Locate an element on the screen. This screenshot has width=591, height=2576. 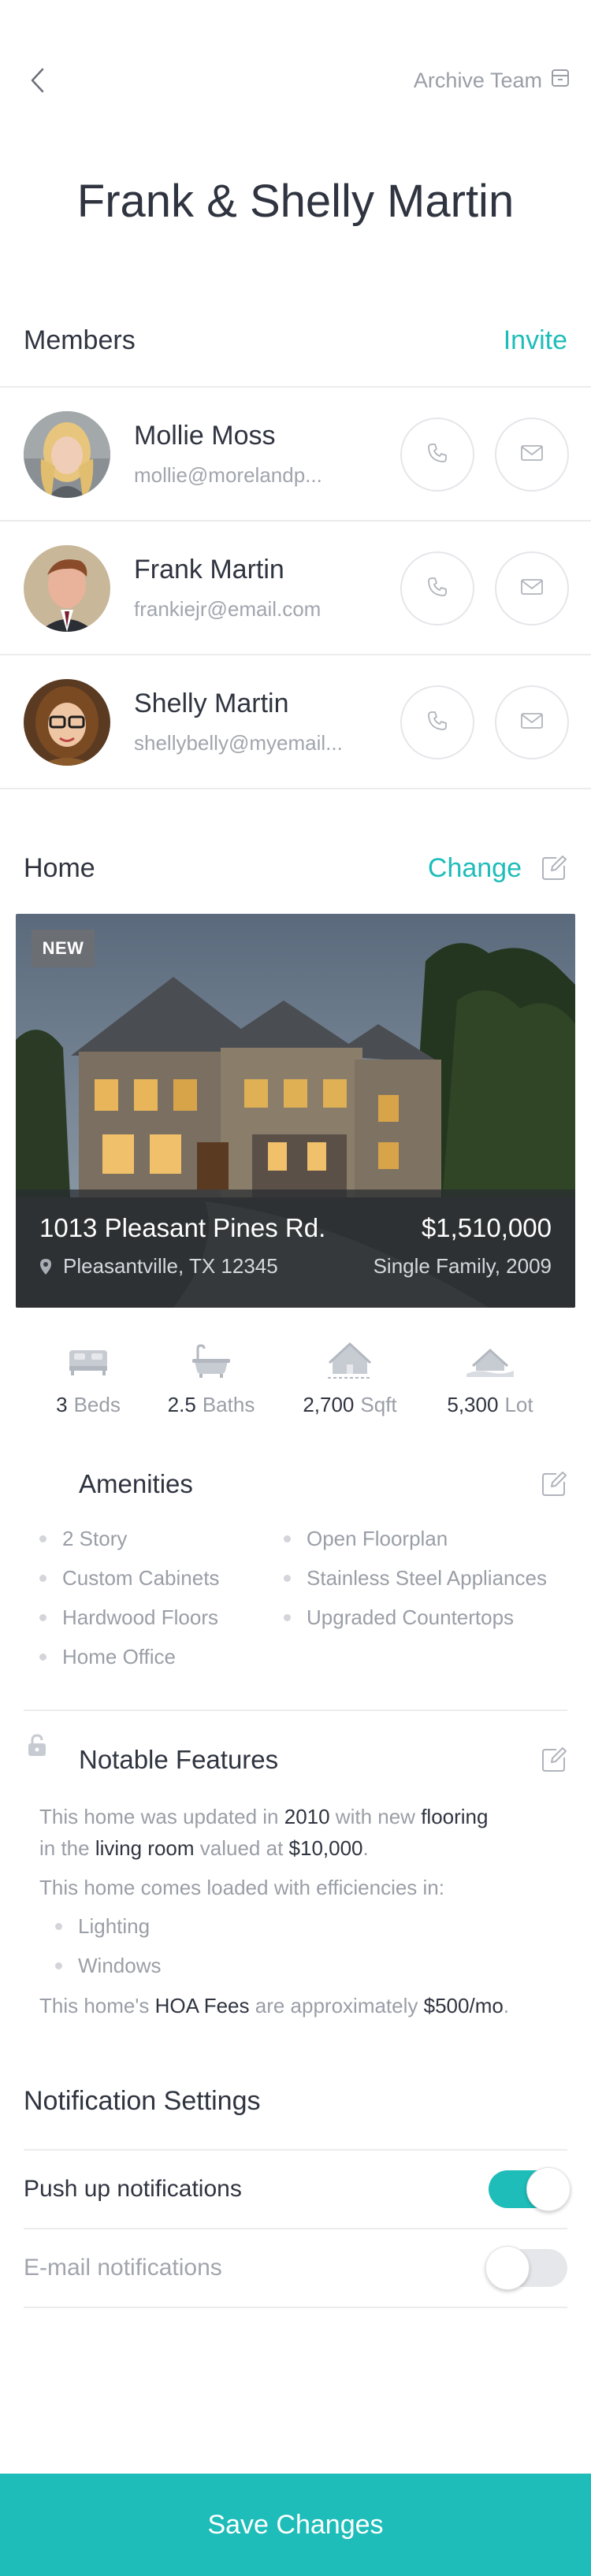
members-label: Members is located at coordinates (80, 340).